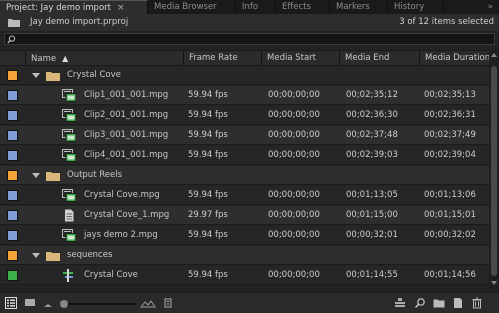  Describe the element at coordinates (65, 58) in the screenshot. I see `sort-ascending-icon: ▲` at that location.